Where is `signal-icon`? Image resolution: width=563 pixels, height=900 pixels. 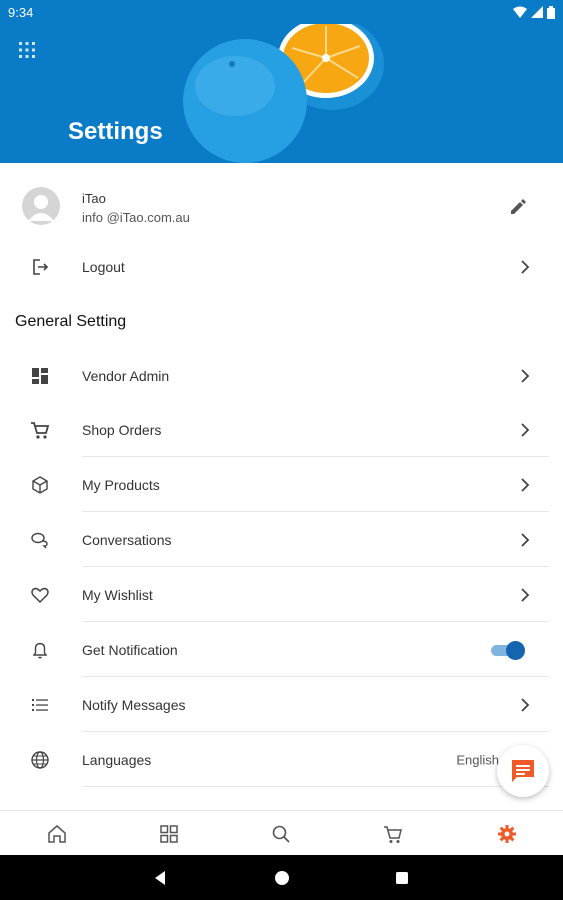
signal-icon is located at coordinates (537, 12).